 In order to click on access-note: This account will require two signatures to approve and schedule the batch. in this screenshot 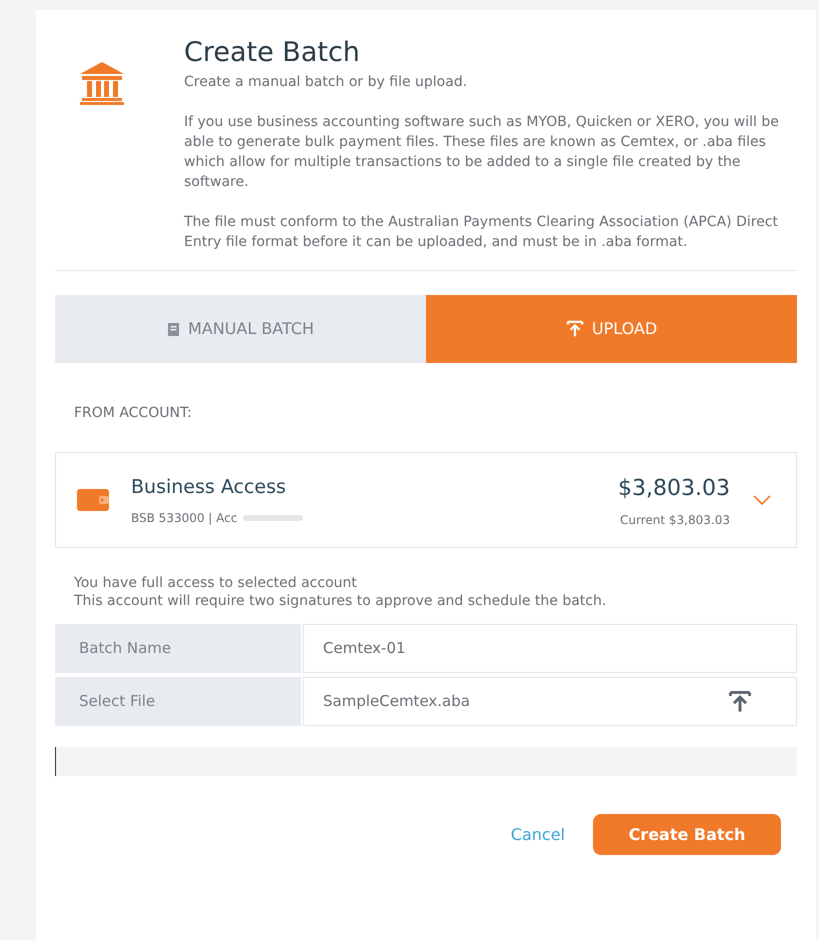, I will do `click(340, 601)`.